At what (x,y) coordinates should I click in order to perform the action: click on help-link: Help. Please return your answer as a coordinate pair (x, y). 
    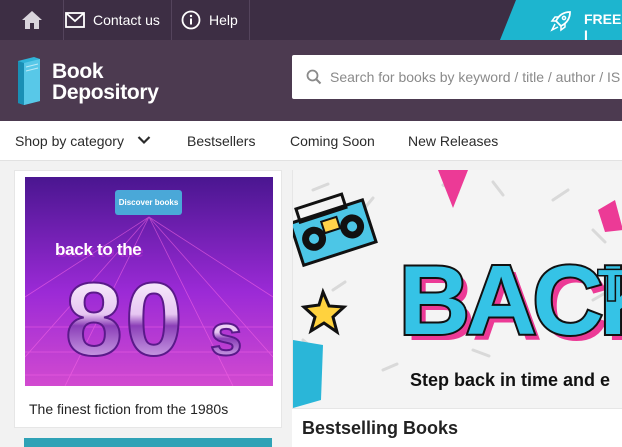
    Looking at the image, I should click on (211, 20).